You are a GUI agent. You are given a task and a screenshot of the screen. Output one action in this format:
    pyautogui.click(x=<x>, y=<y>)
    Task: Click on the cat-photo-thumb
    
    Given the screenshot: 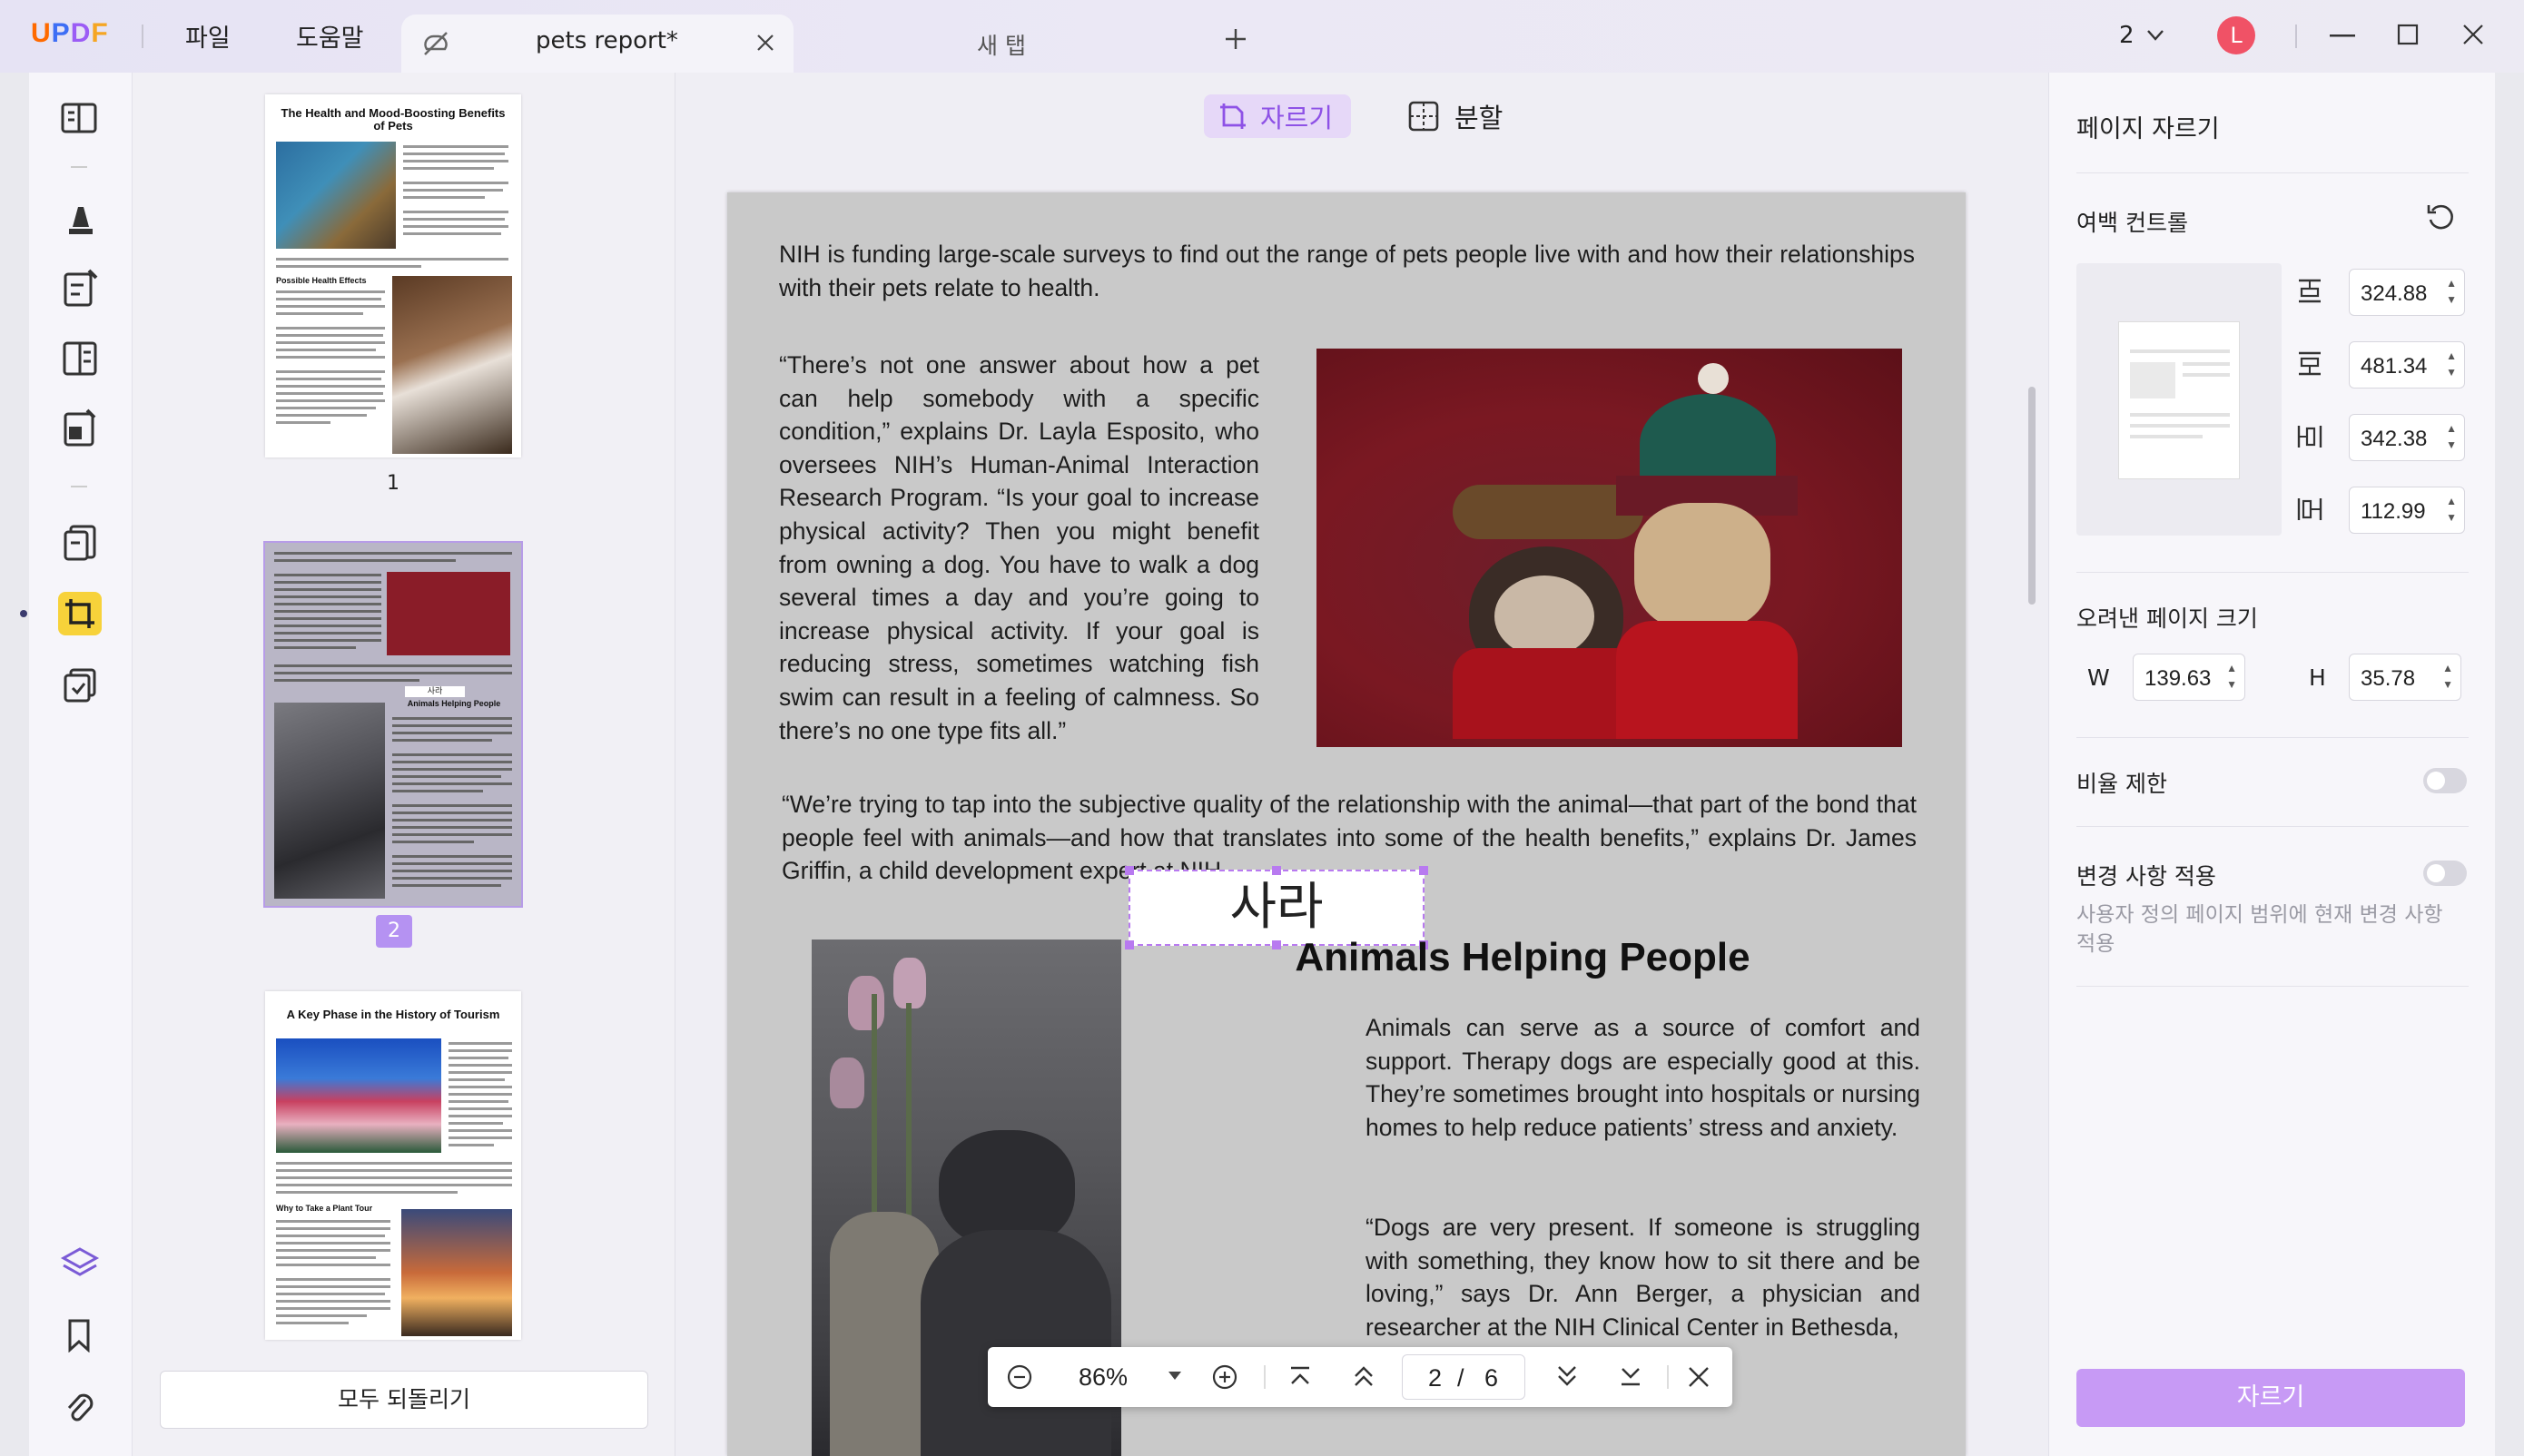 What is the action you would take?
    pyautogui.click(x=330, y=801)
    